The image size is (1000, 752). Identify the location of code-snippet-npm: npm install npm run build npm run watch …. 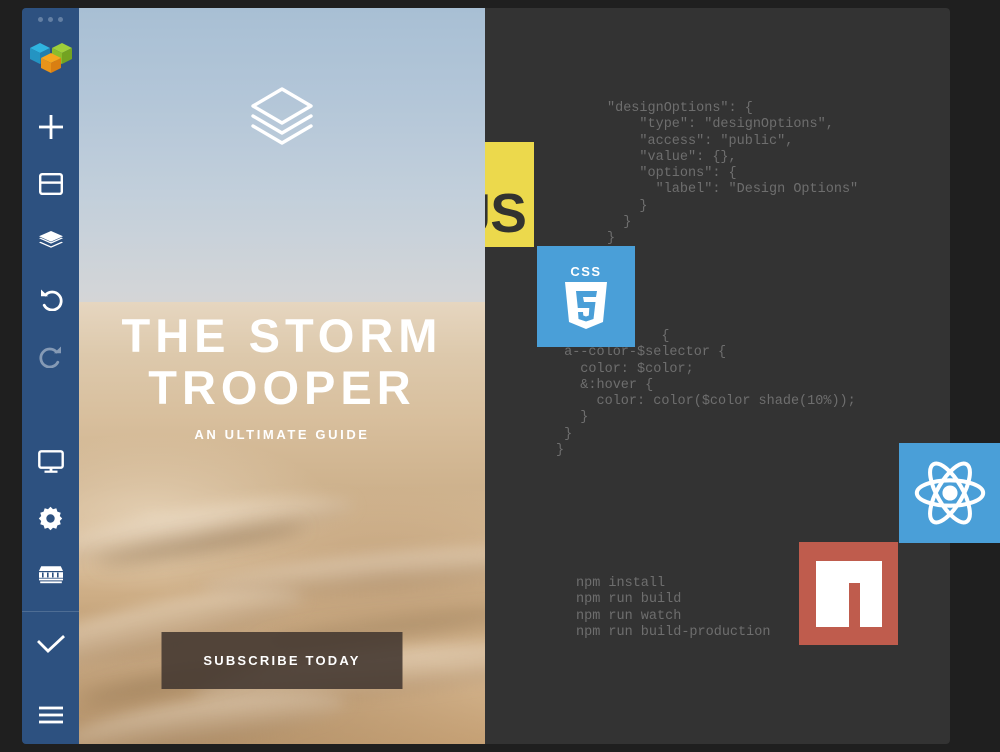
(673, 608).